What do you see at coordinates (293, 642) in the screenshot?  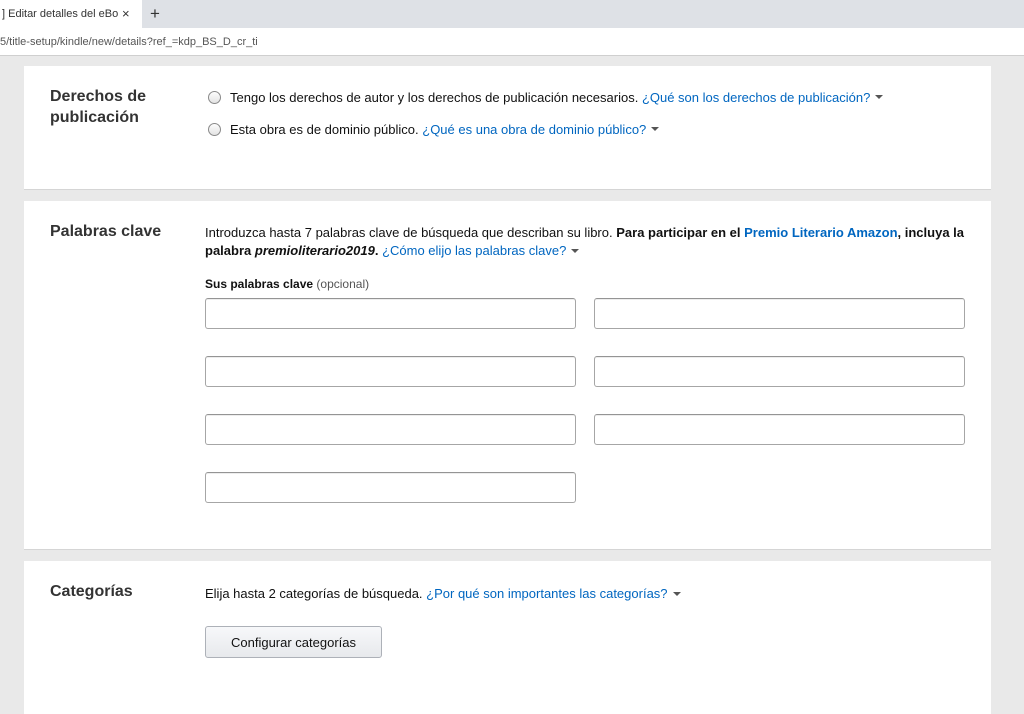 I see `set-categories-button: Configurar categorías` at bounding box center [293, 642].